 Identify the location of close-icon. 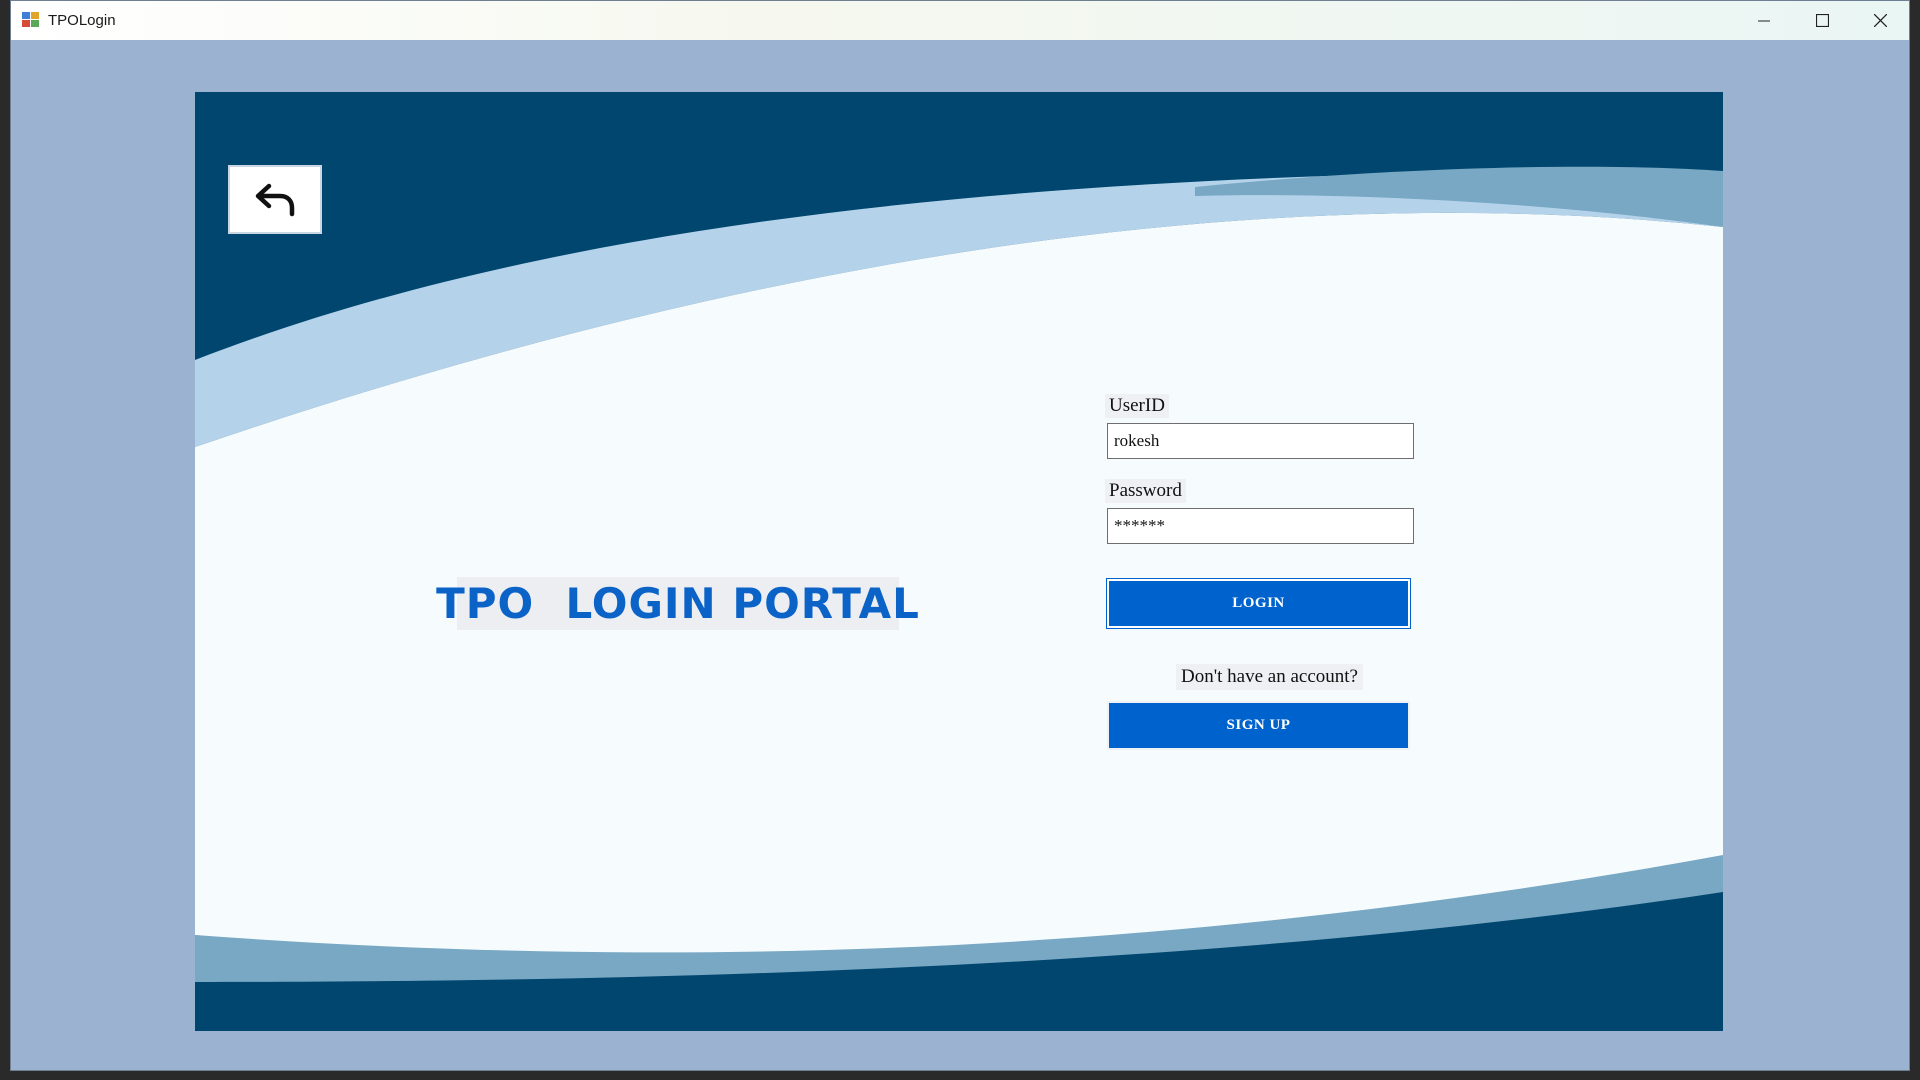
(1880, 20).